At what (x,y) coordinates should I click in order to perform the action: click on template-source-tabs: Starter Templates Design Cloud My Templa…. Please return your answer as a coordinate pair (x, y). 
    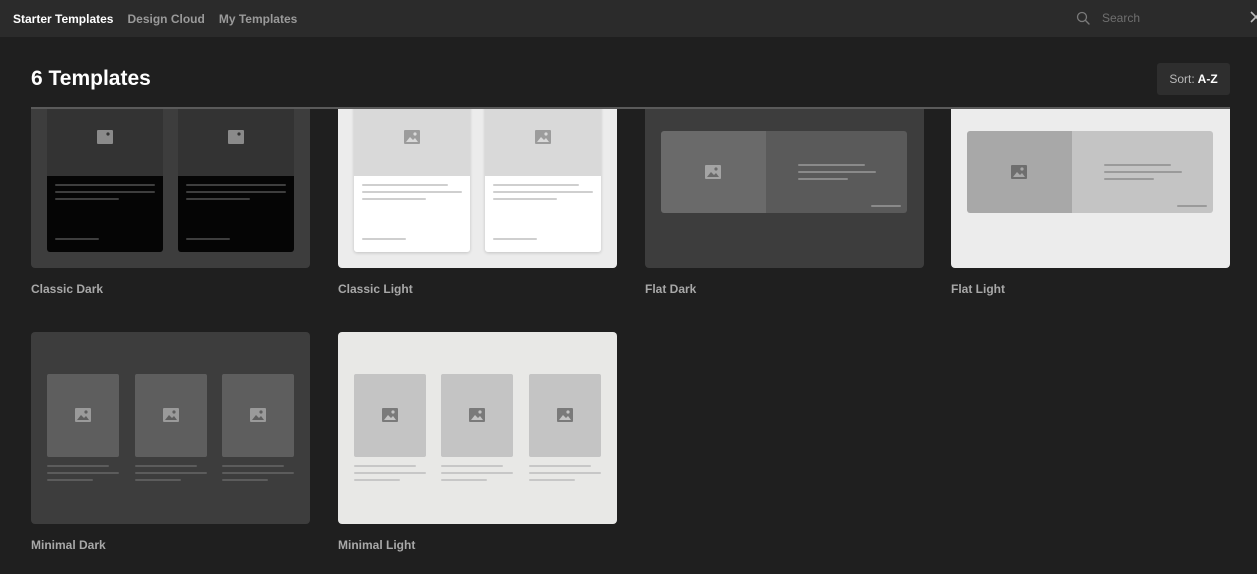
    Looking at the image, I should click on (155, 19).